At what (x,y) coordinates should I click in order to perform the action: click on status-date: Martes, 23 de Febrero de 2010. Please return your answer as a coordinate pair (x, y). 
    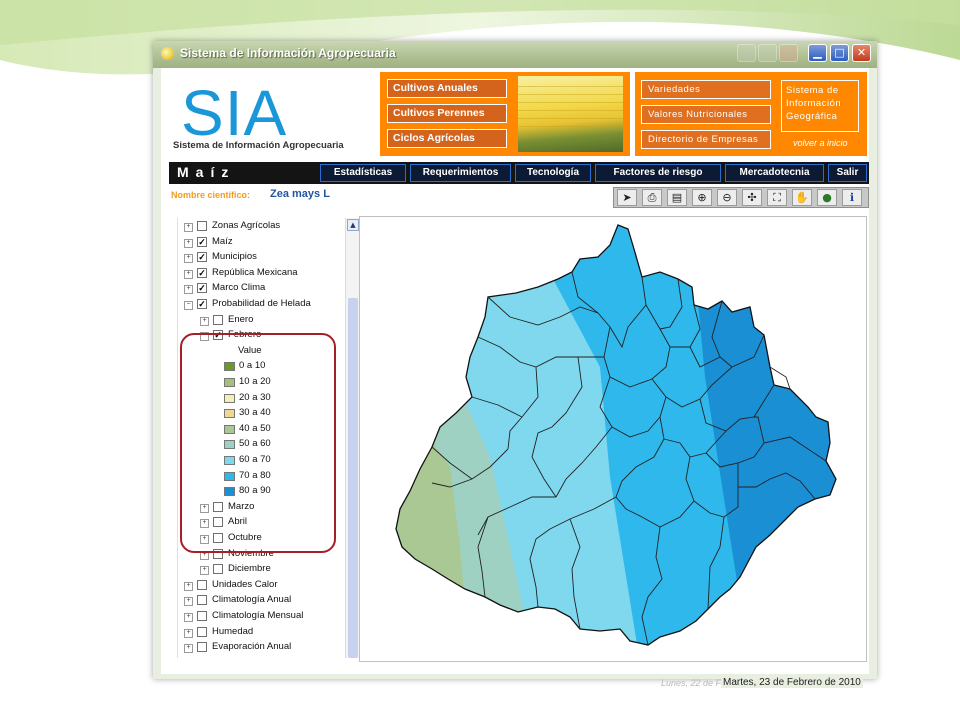
    Looking at the image, I should click on (792, 682).